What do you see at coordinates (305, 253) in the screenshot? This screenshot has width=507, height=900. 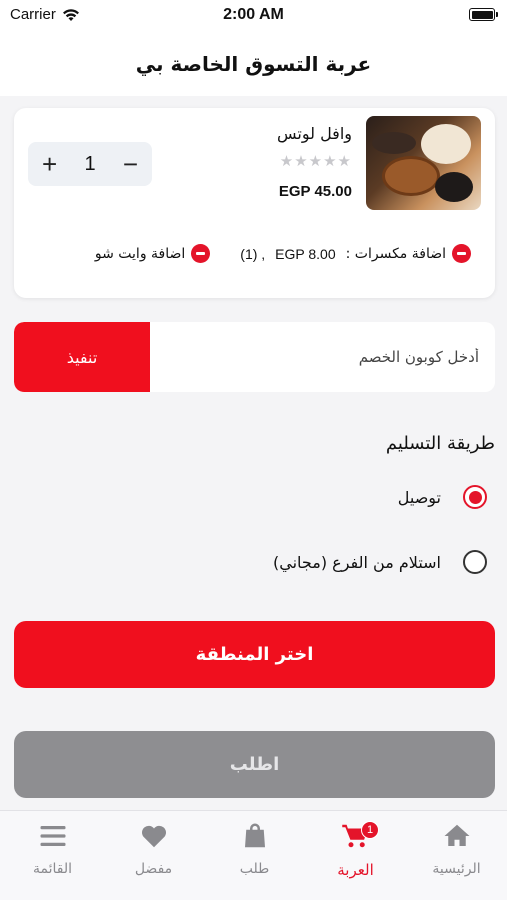 I see `addon-price: EGP 8.00` at bounding box center [305, 253].